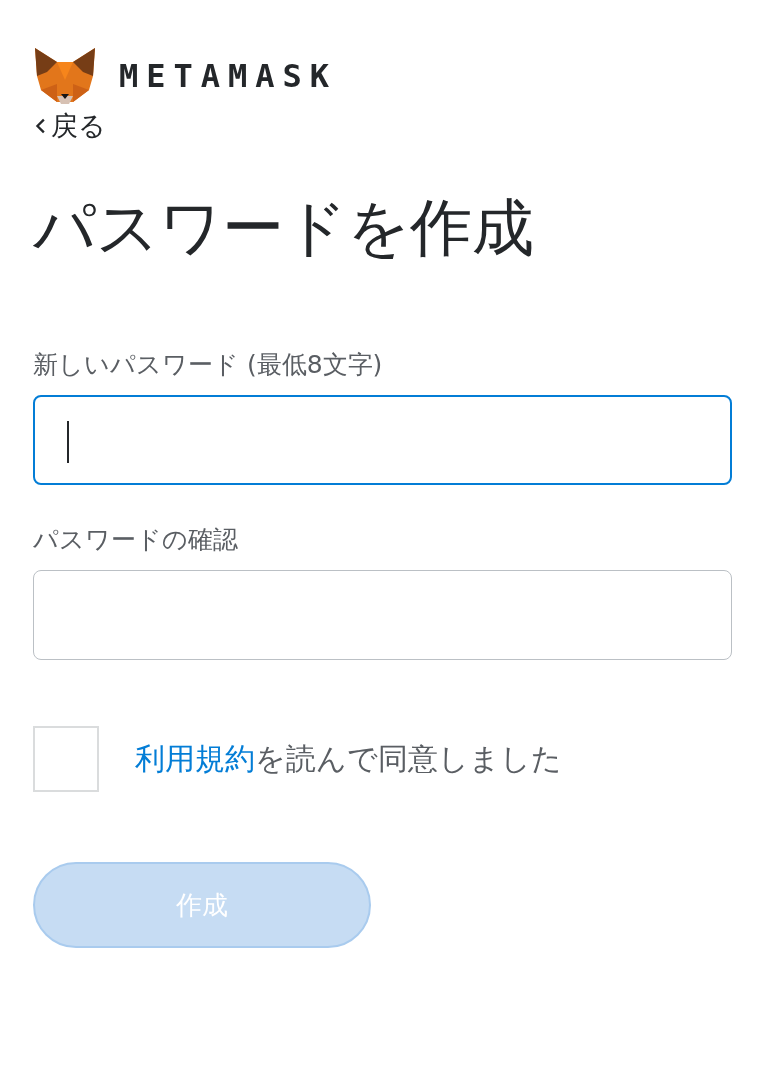 The height and width of the screenshot is (1088, 780). What do you see at coordinates (66, 759) in the screenshot?
I see `checkbox` at bounding box center [66, 759].